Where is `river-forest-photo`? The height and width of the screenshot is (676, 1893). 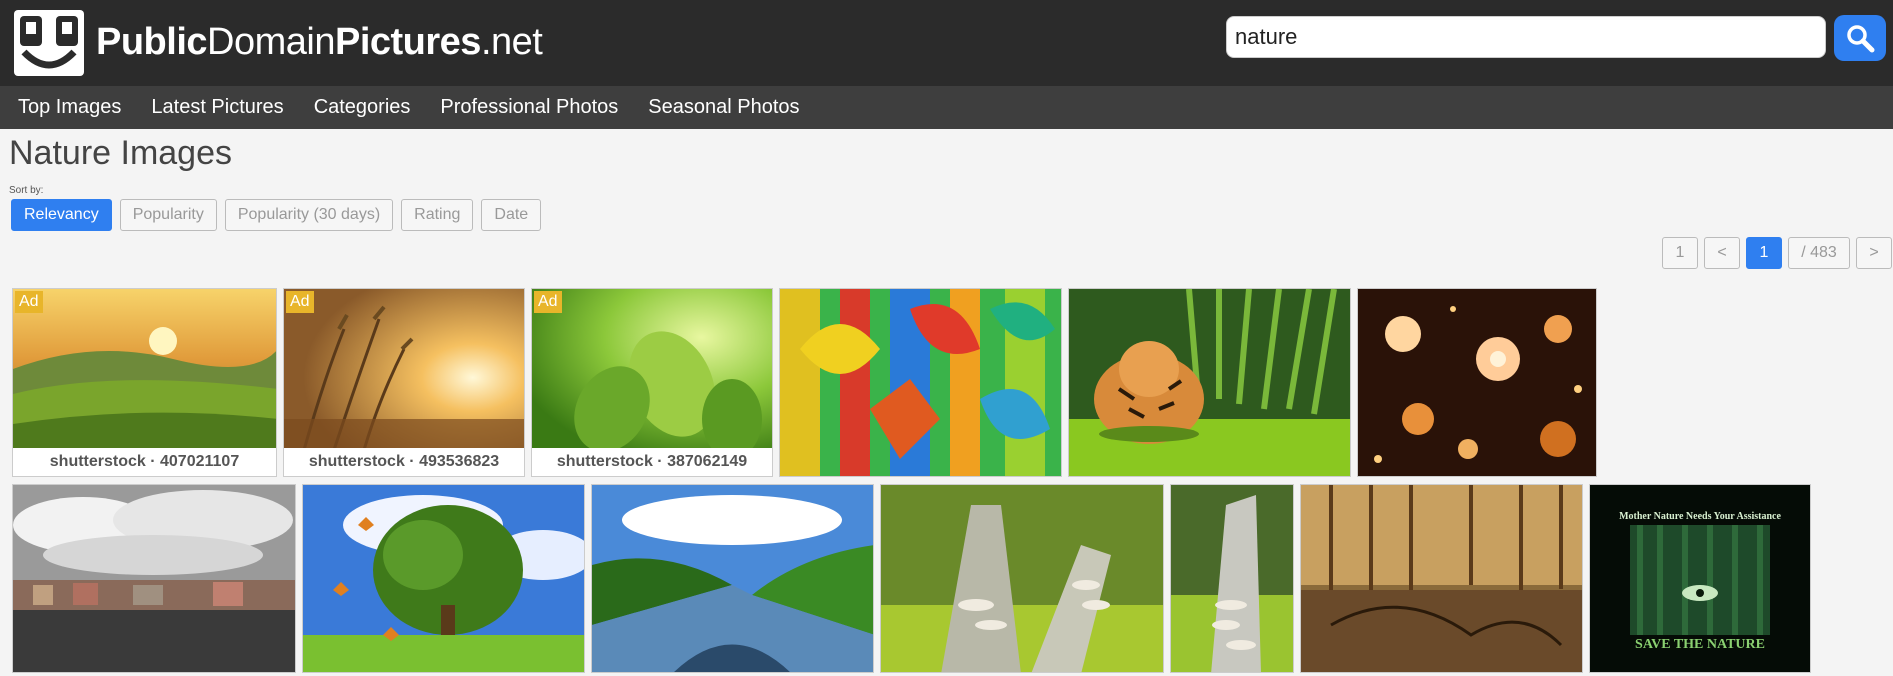
river-forest-photo is located at coordinates (732, 578).